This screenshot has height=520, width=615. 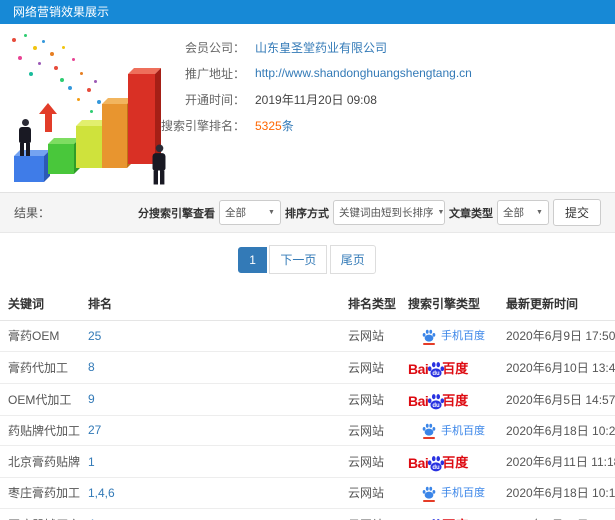 I want to click on table-row: 膏药代加工 8 云网站 Bai du 百度 2020年6月10日 13:40, so click(x=307, y=367).